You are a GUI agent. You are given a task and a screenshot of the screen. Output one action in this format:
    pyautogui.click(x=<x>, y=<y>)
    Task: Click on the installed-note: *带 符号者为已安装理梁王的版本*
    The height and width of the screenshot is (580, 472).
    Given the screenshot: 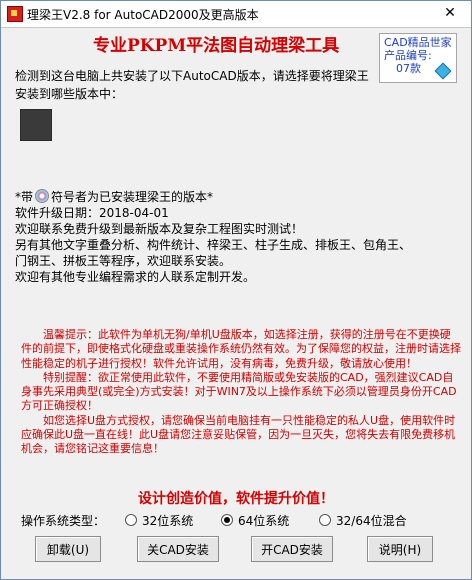 What is the action you would take?
    pyautogui.click(x=240, y=197)
    